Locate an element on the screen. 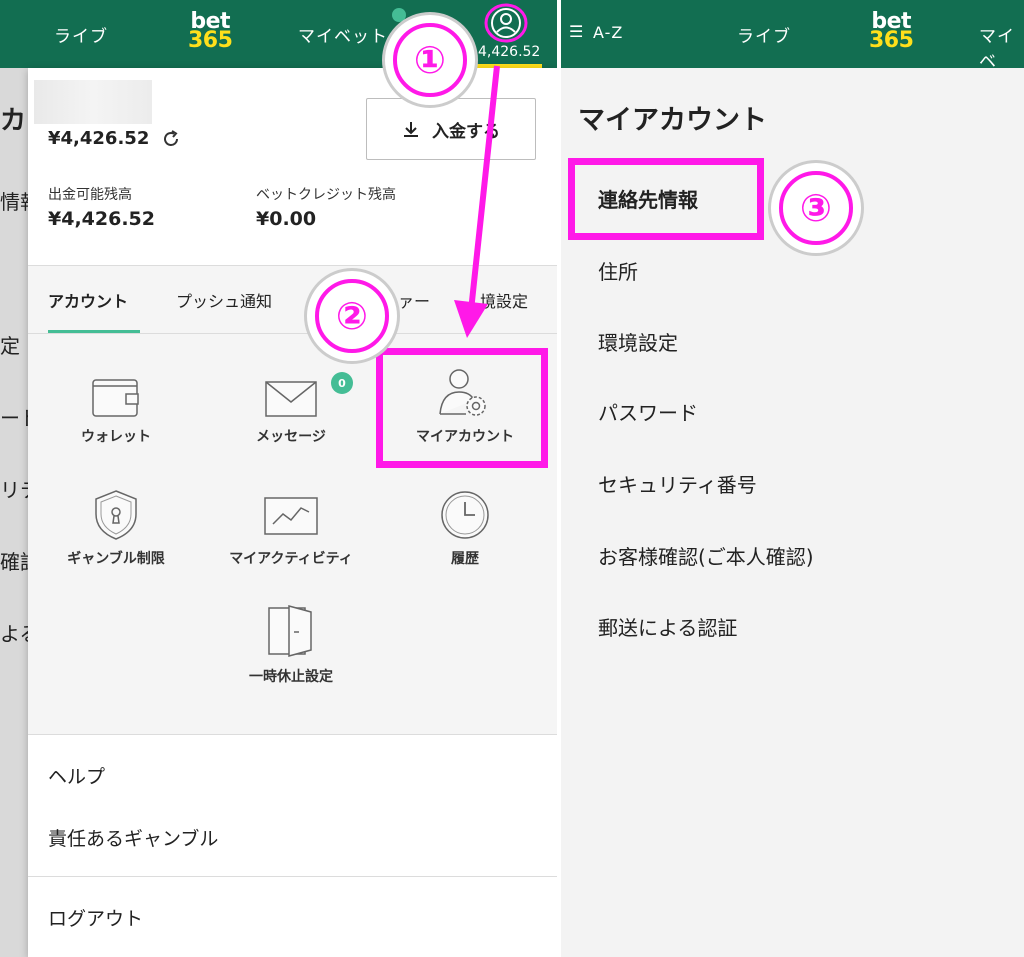  step-2-marker: ② is located at coordinates (352, 316).